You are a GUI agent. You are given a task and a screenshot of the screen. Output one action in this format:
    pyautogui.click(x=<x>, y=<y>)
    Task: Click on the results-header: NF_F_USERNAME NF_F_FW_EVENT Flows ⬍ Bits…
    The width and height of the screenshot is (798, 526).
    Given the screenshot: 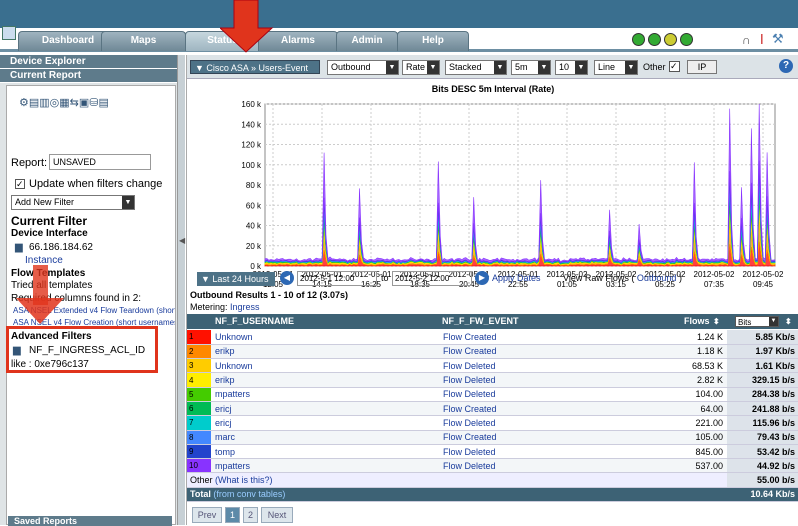 What is the action you would take?
    pyautogui.click(x=492, y=321)
    